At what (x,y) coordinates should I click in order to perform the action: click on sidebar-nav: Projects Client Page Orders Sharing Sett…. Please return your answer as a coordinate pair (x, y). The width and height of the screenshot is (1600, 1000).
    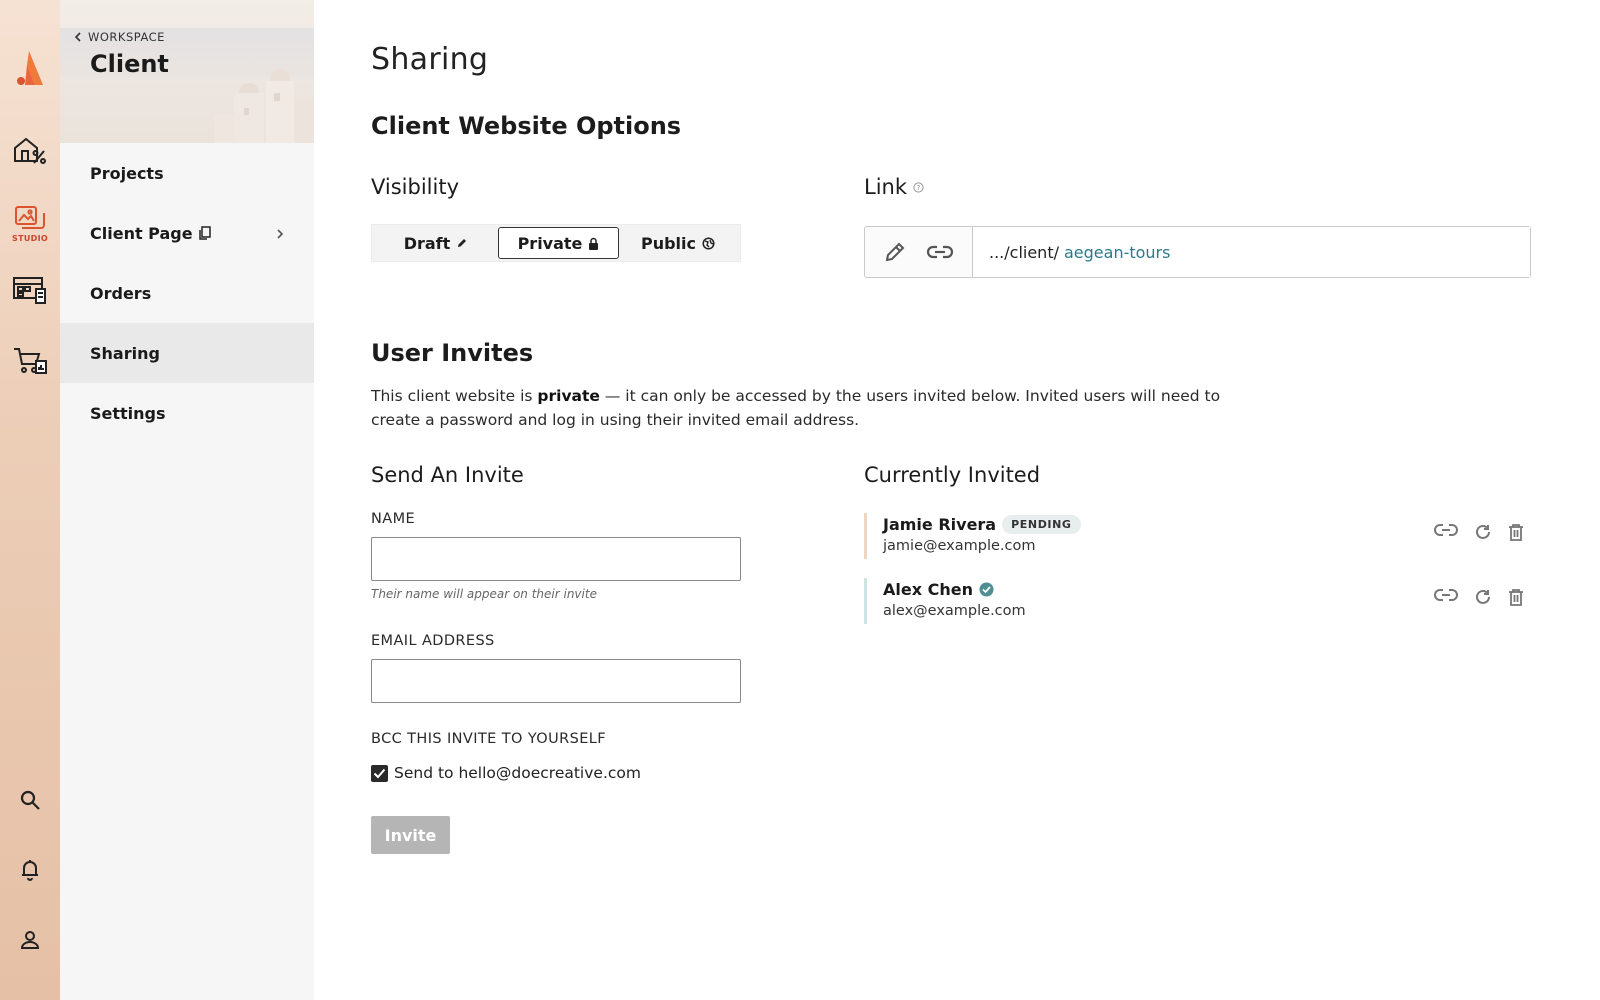
    Looking at the image, I should click on (187, 293).